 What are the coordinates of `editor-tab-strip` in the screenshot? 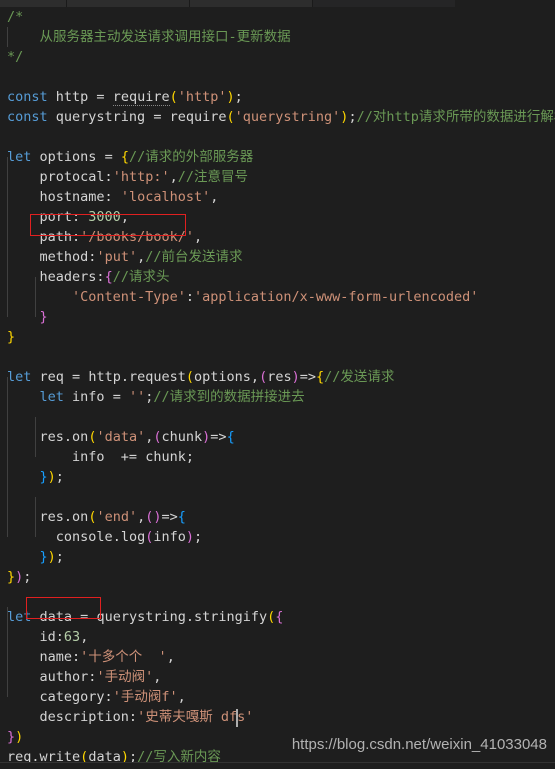 It's located at (277, 3).